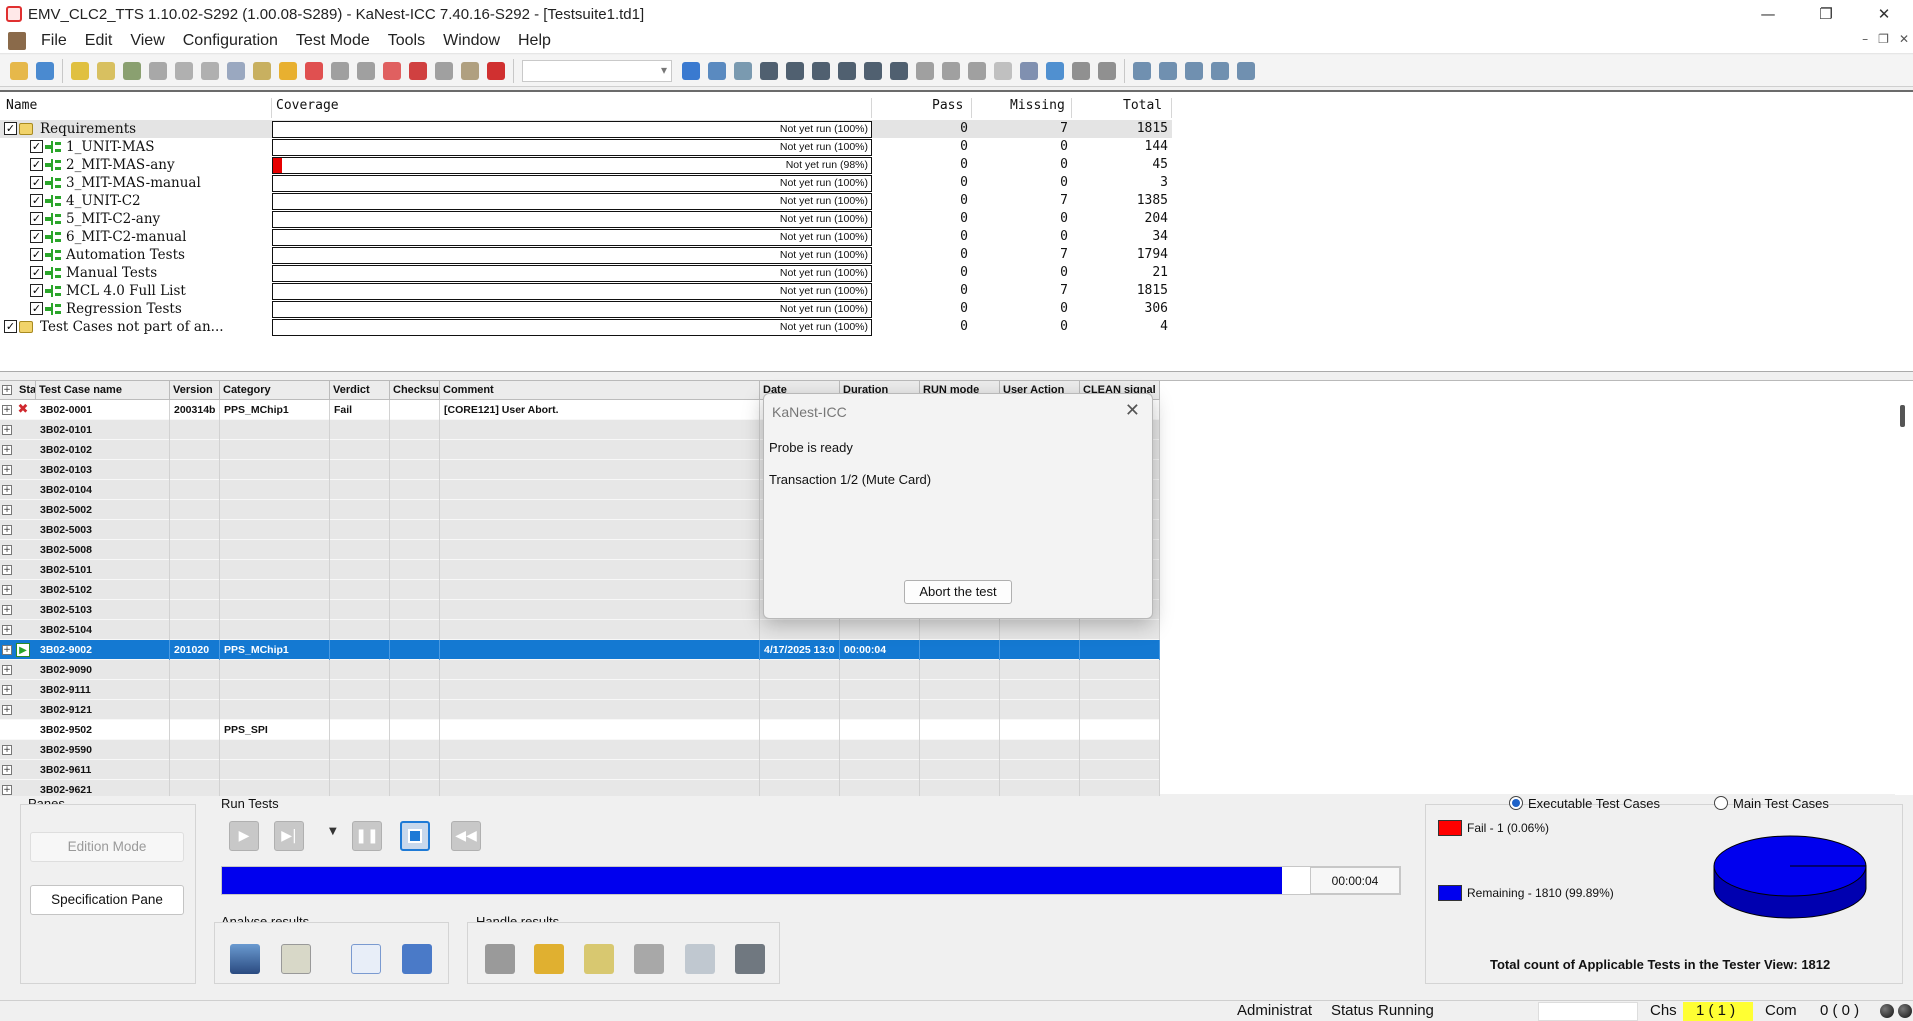  What do you see at coordinates (600, 390) in the screenshot?
I see `header-comment: Comment` at bounding box center [600, 390].